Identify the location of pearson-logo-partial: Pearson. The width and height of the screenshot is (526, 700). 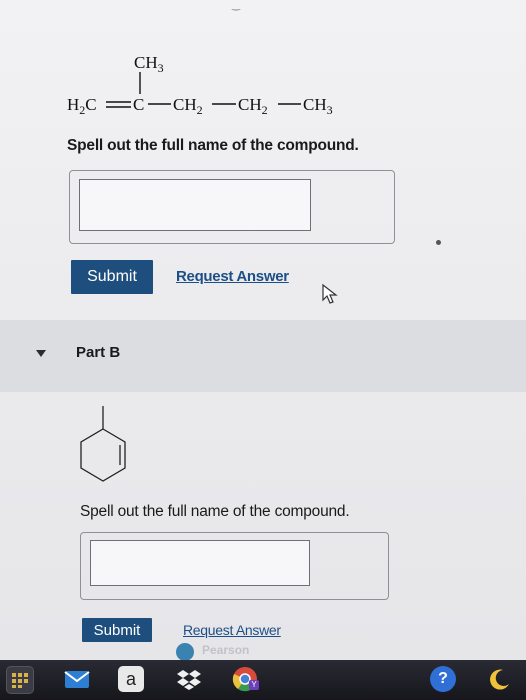
(232, 650).